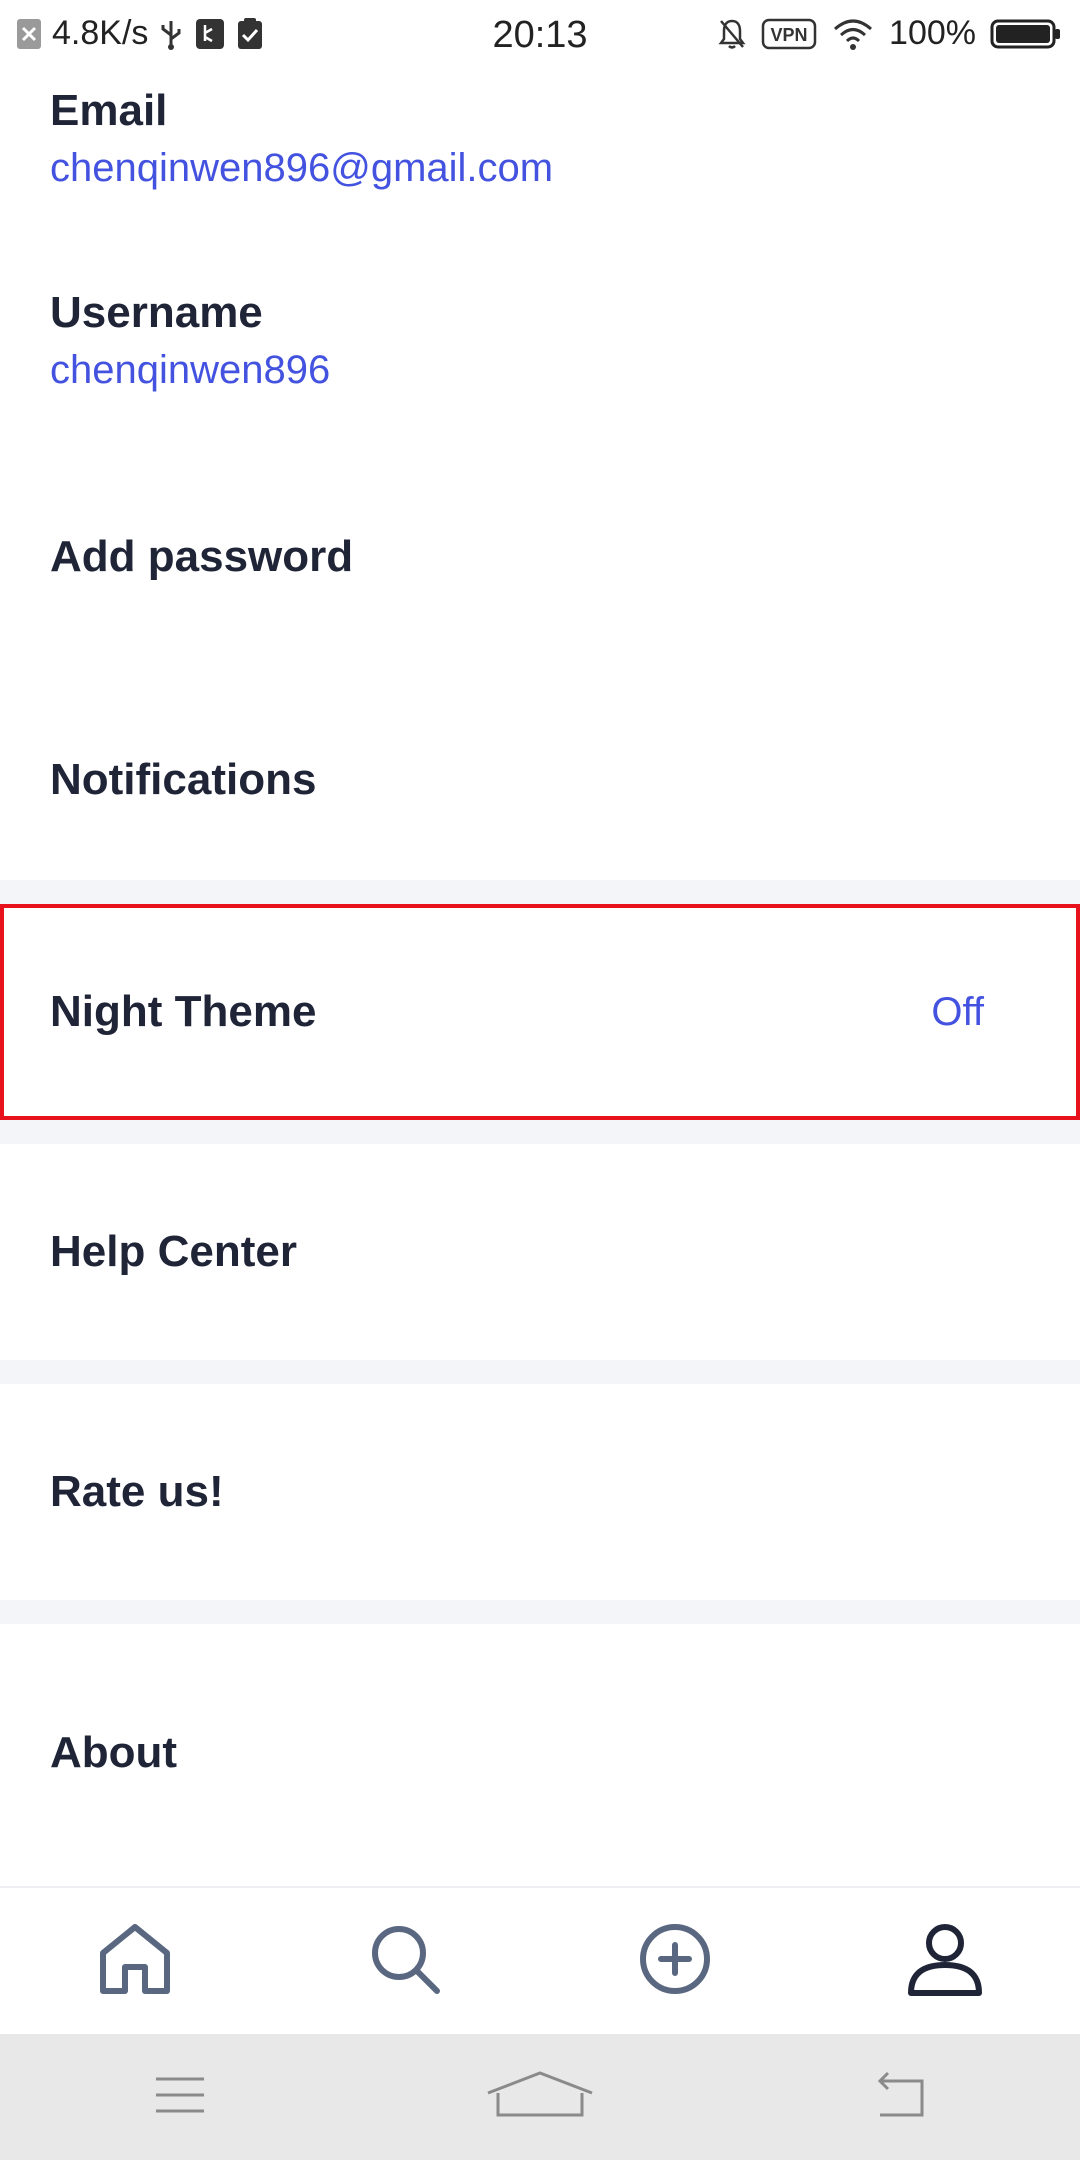 This screenshot has width=1080, height=2160. I want to click on username-label: Username, so click(156, 312).